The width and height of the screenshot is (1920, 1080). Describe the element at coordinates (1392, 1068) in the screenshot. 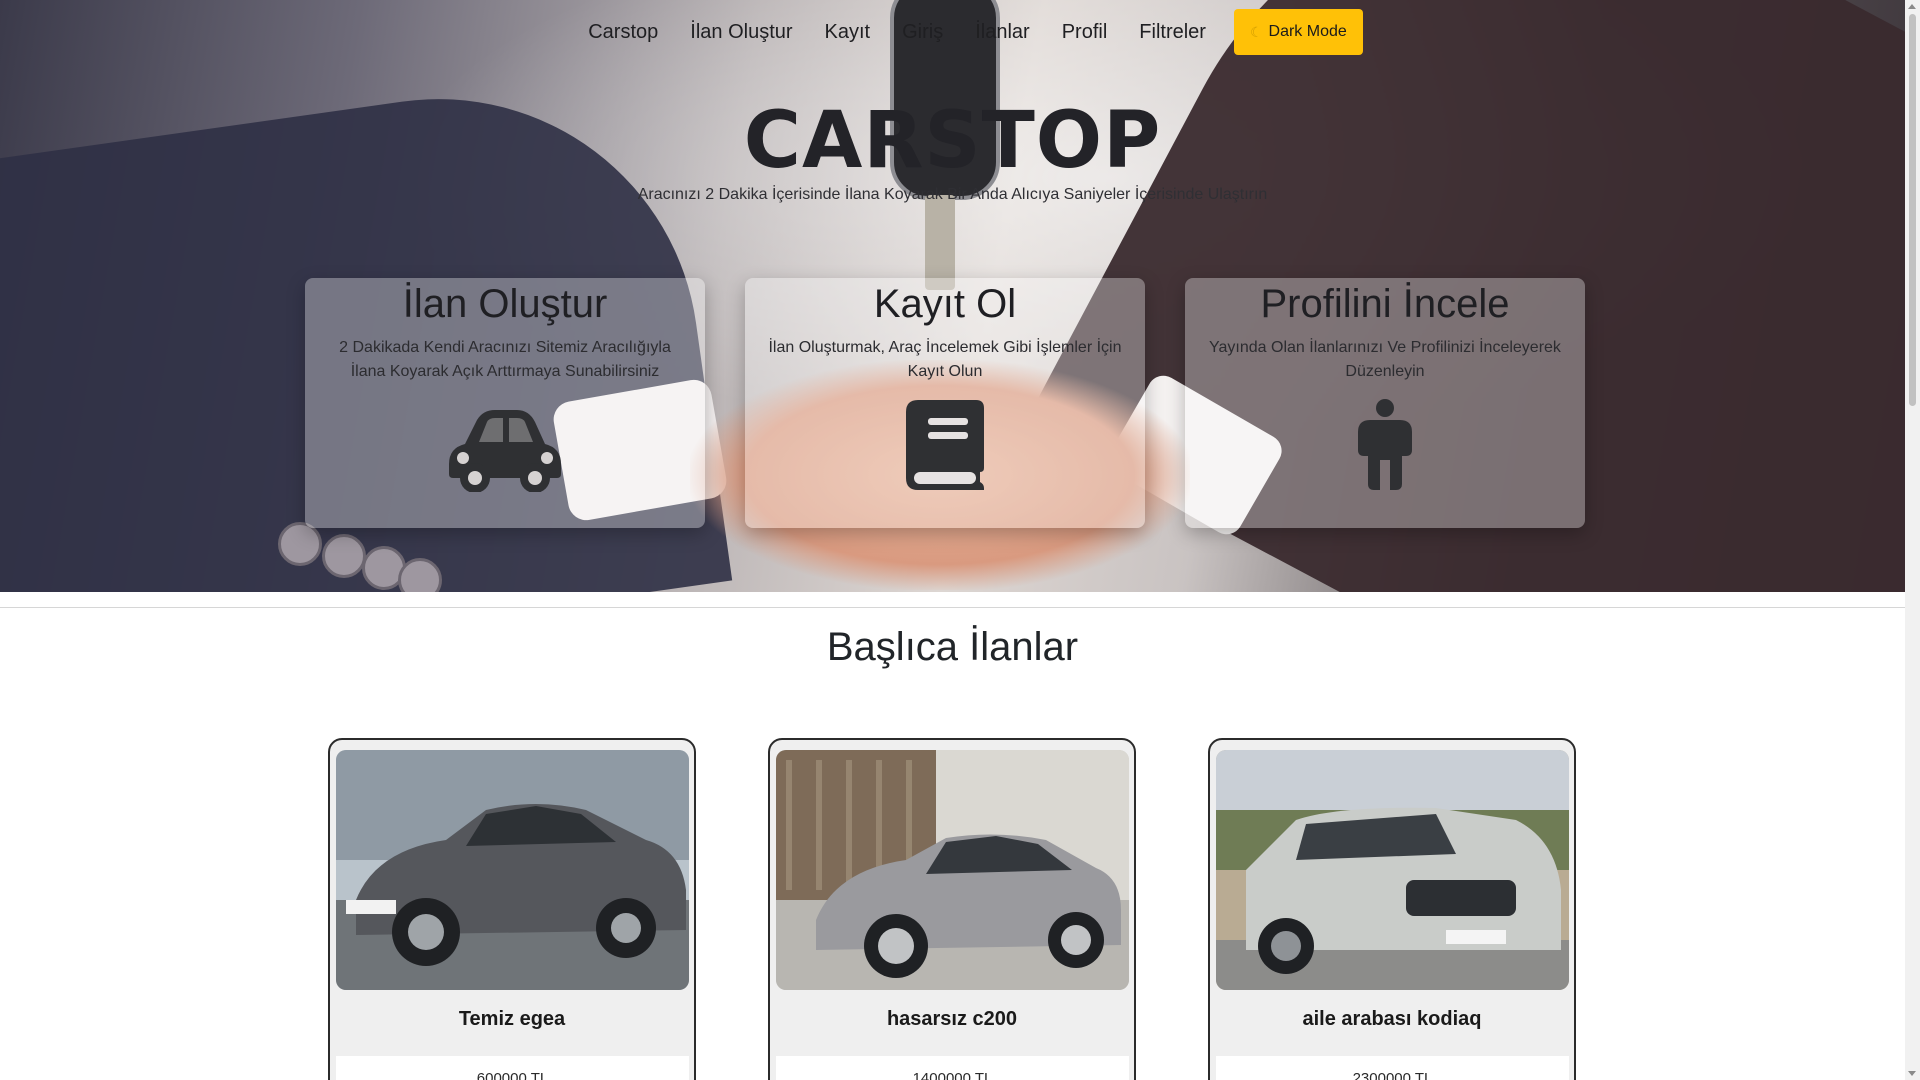

I see `listing-price: 2300000 TL` at that location.